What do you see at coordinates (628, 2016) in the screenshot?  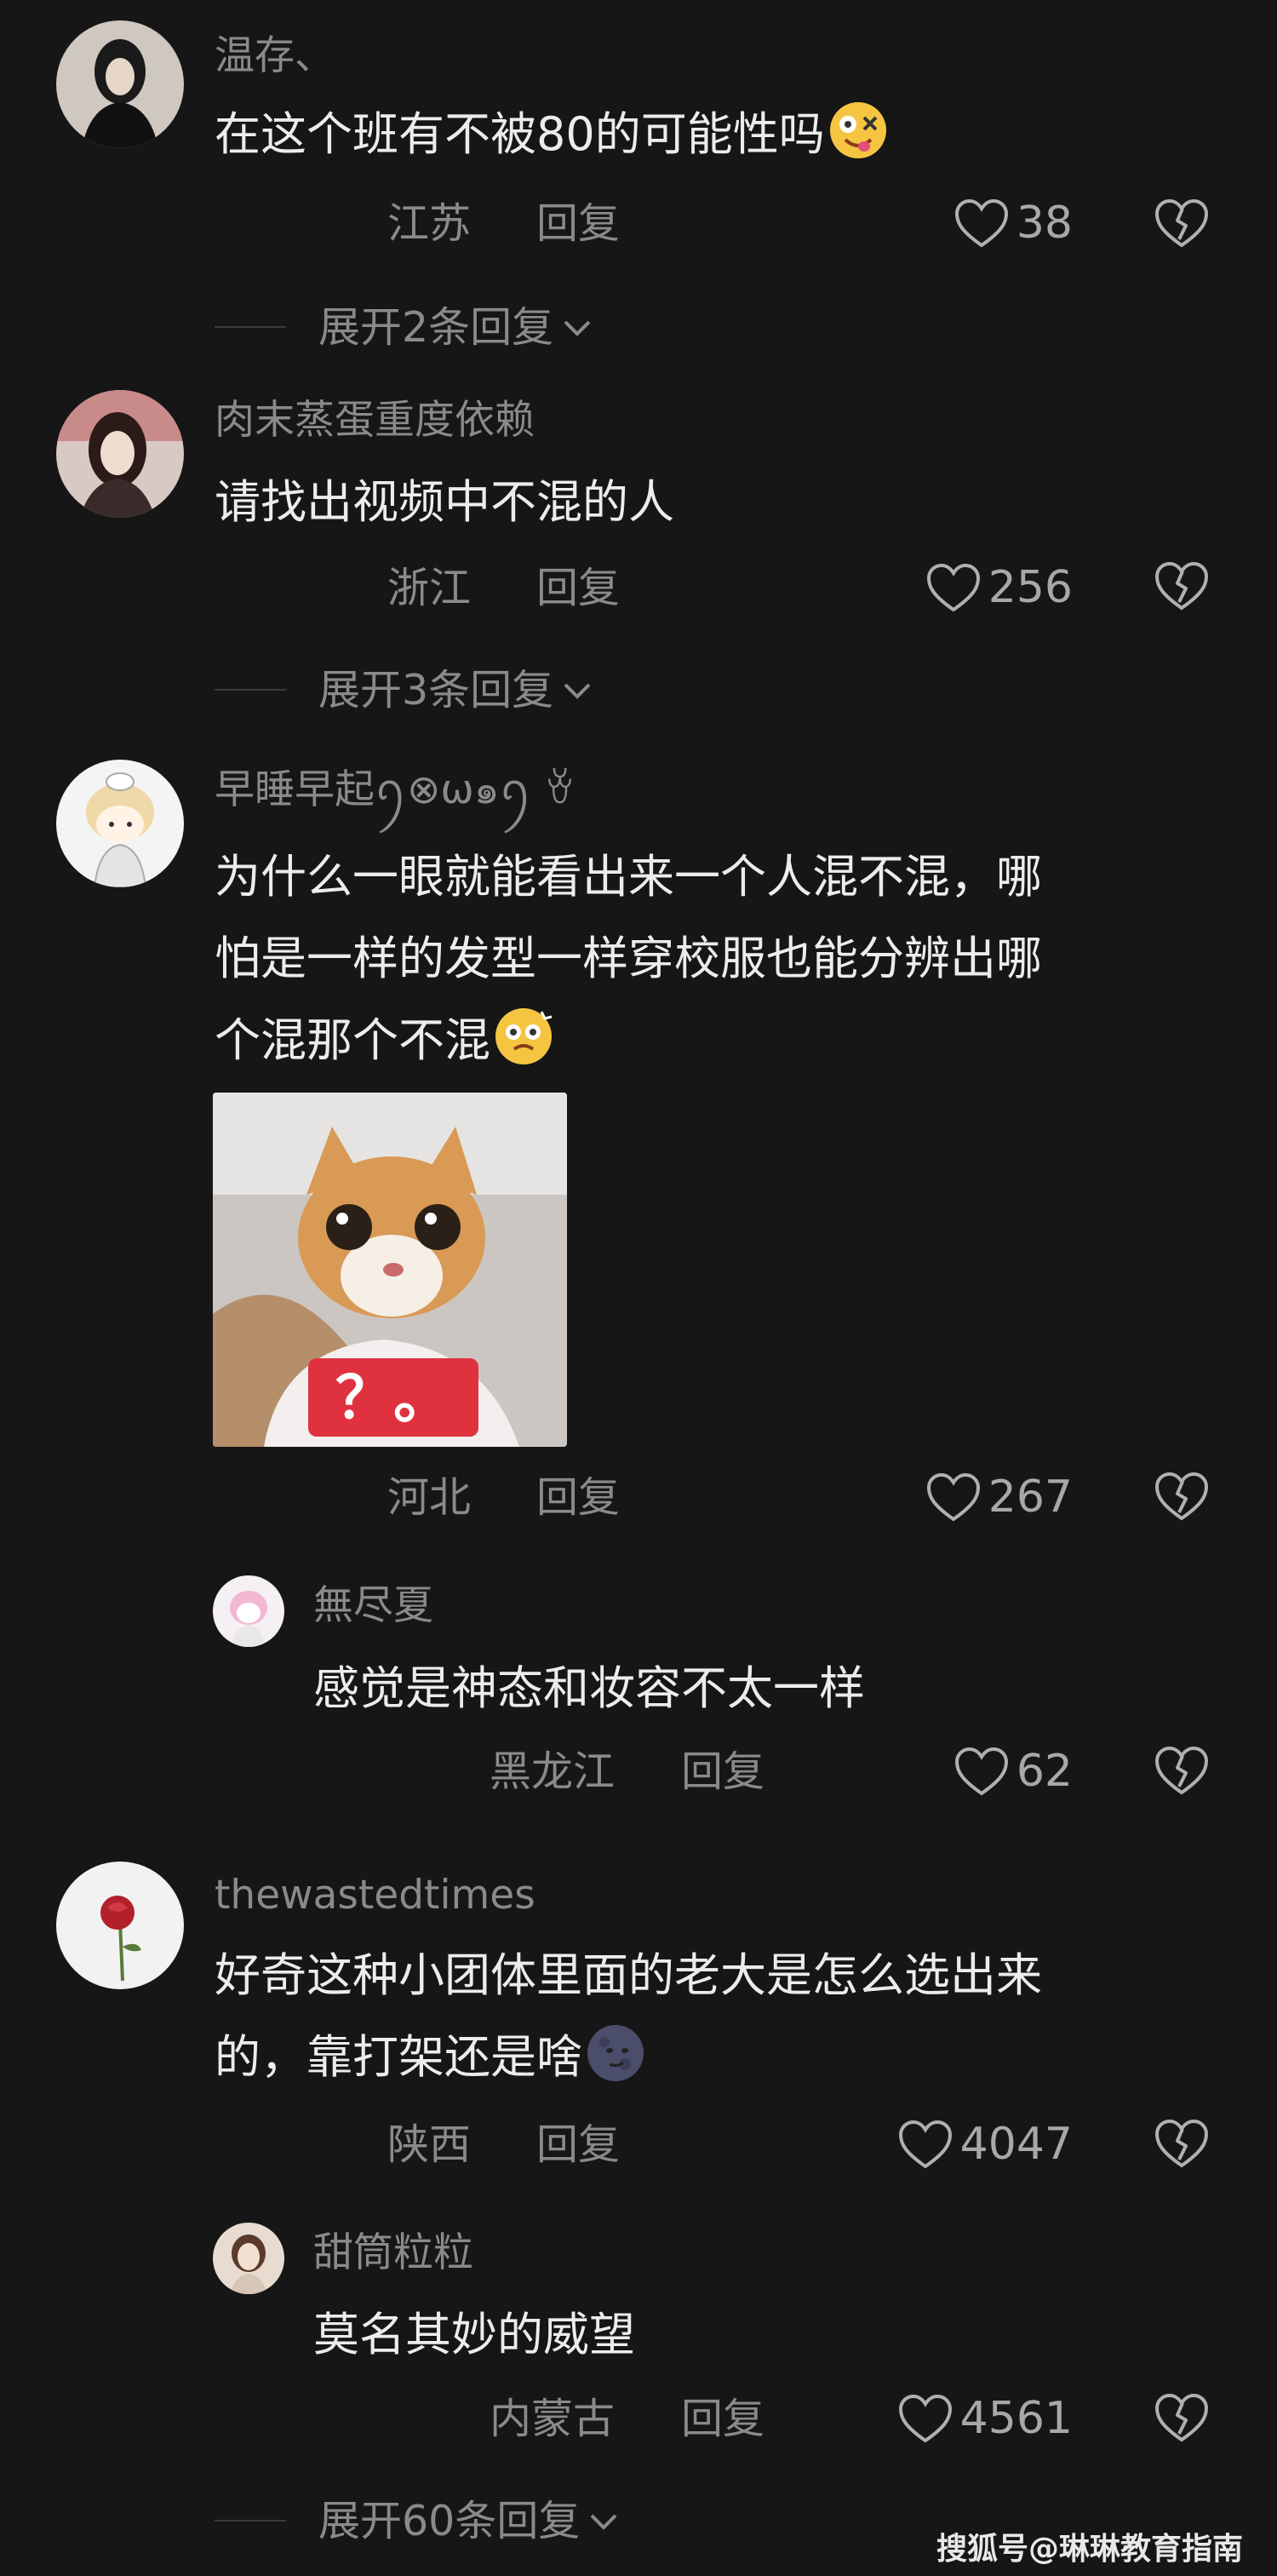 I see `comment-text: 好奇这种小团体里面的老大是怎么选出来 的，靠打架还是啥` at bounding box center [628, 2016].